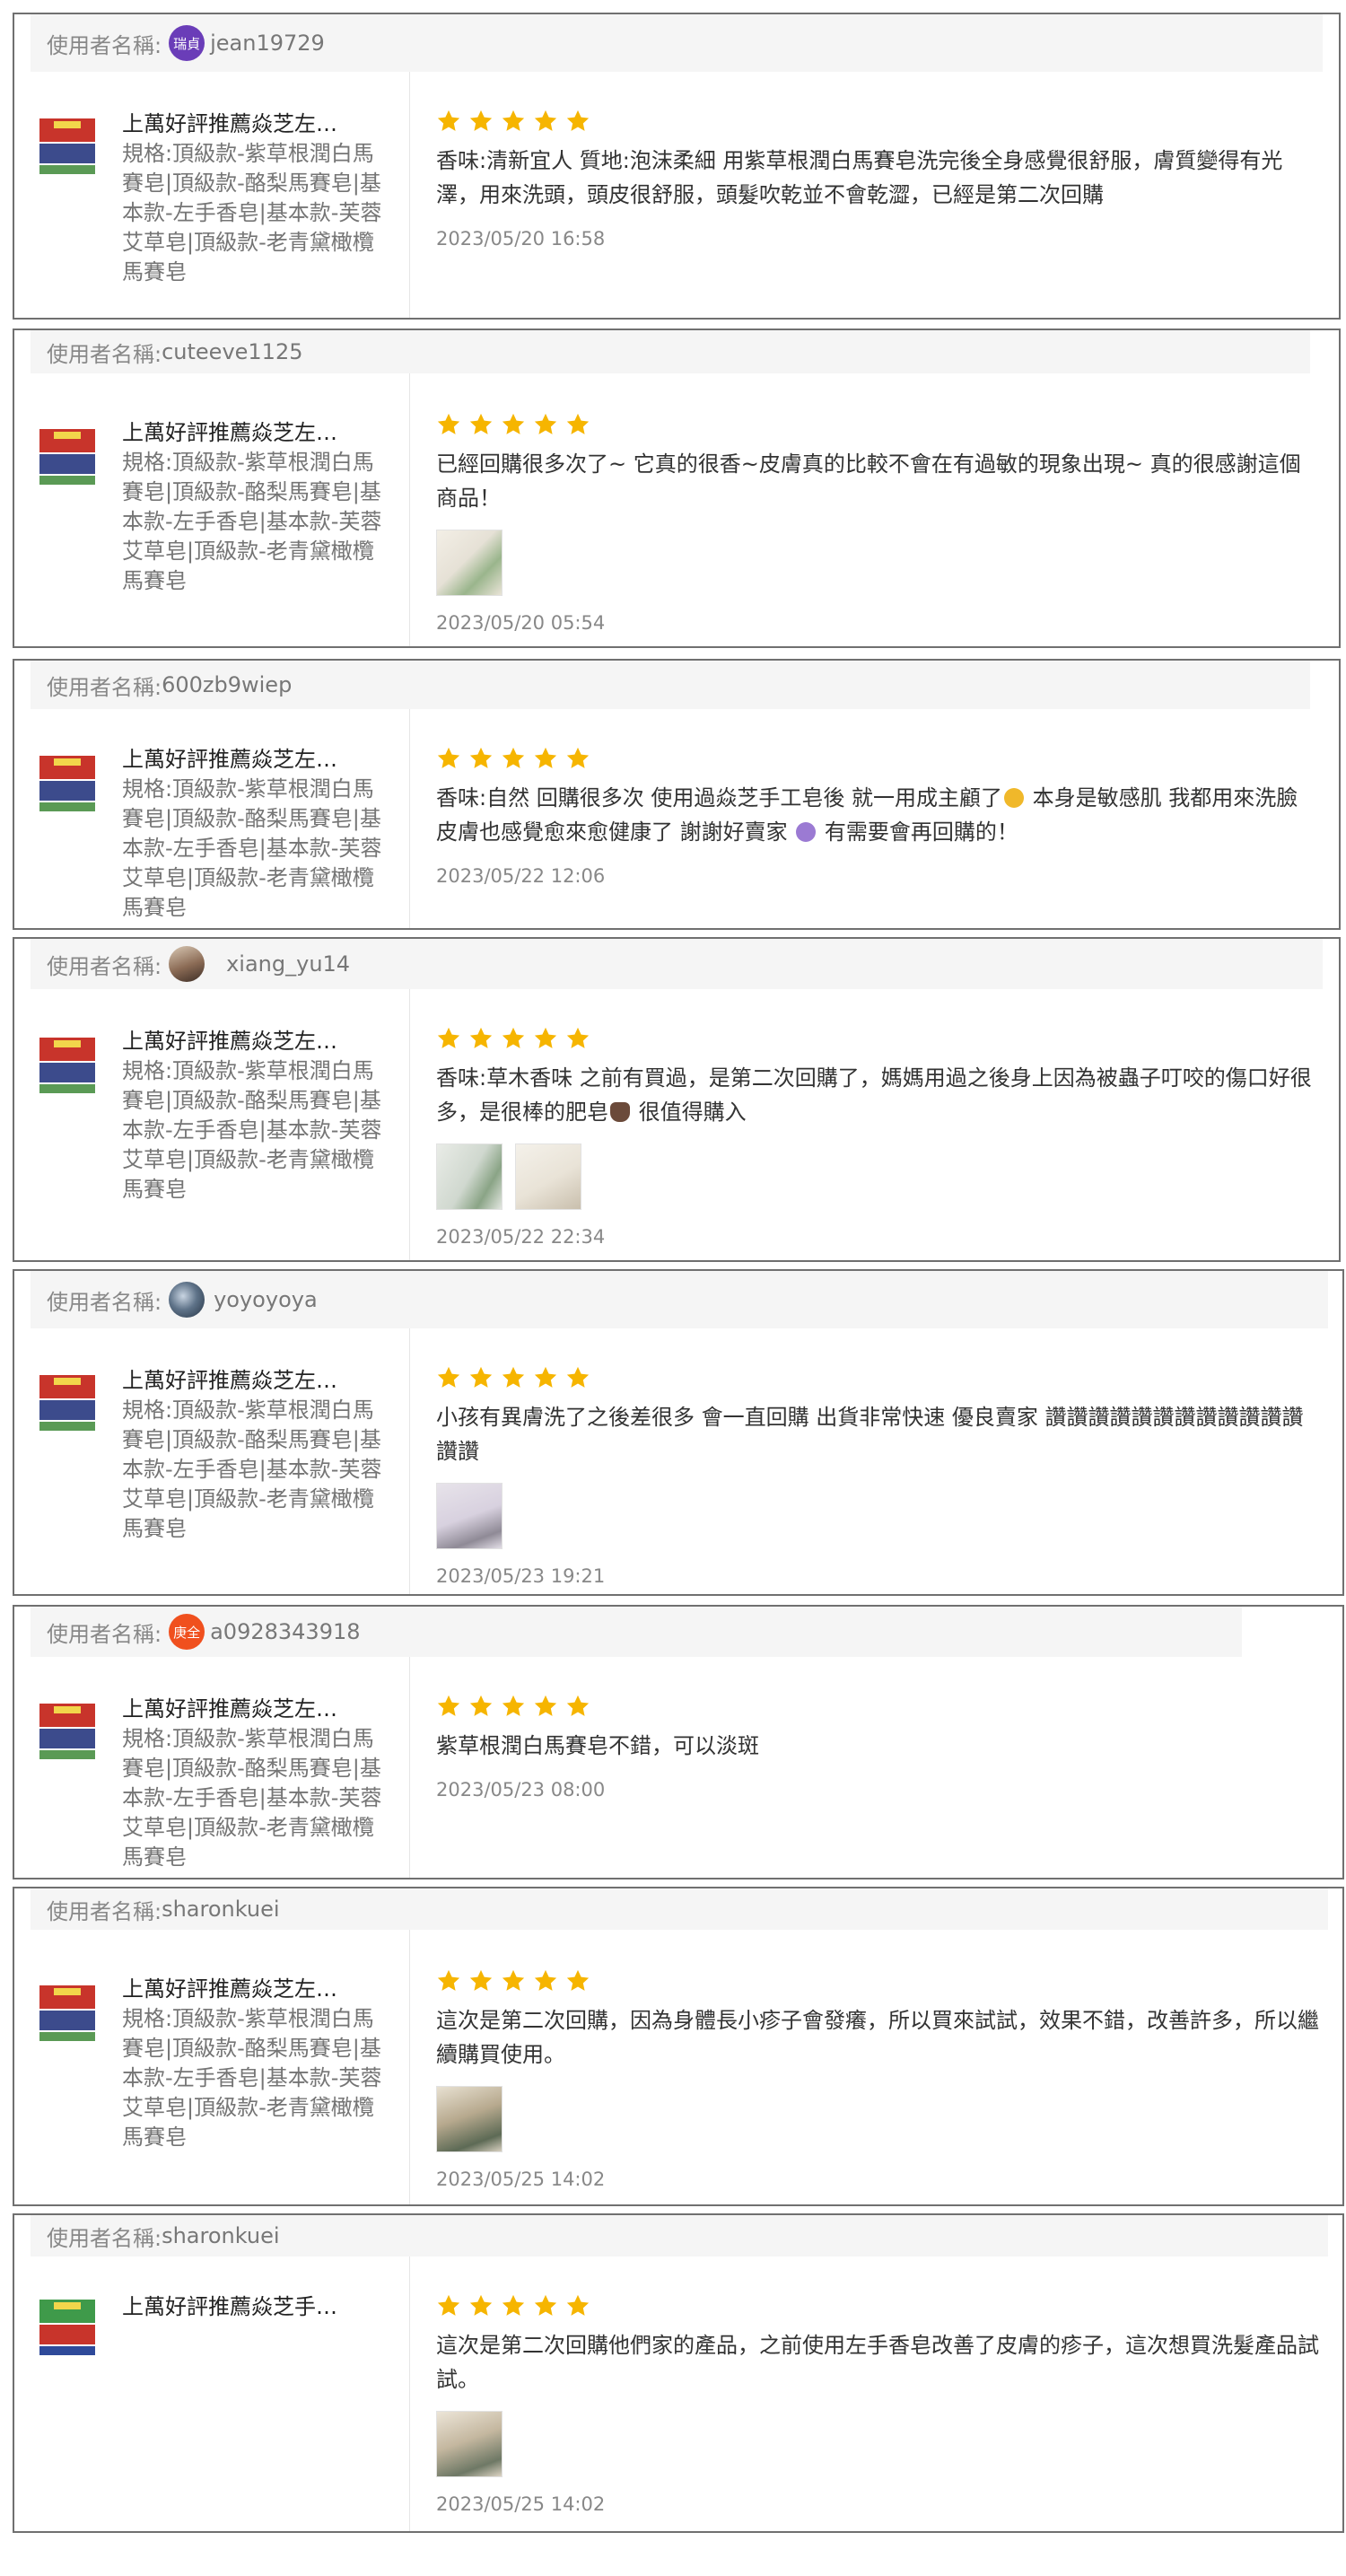 This screenshot has height=2576, width=1346. What do you see at coordinates (288, 964) in the screenshot?
I see `user-name: xiang_yu14` at bounding box center [288, 964].